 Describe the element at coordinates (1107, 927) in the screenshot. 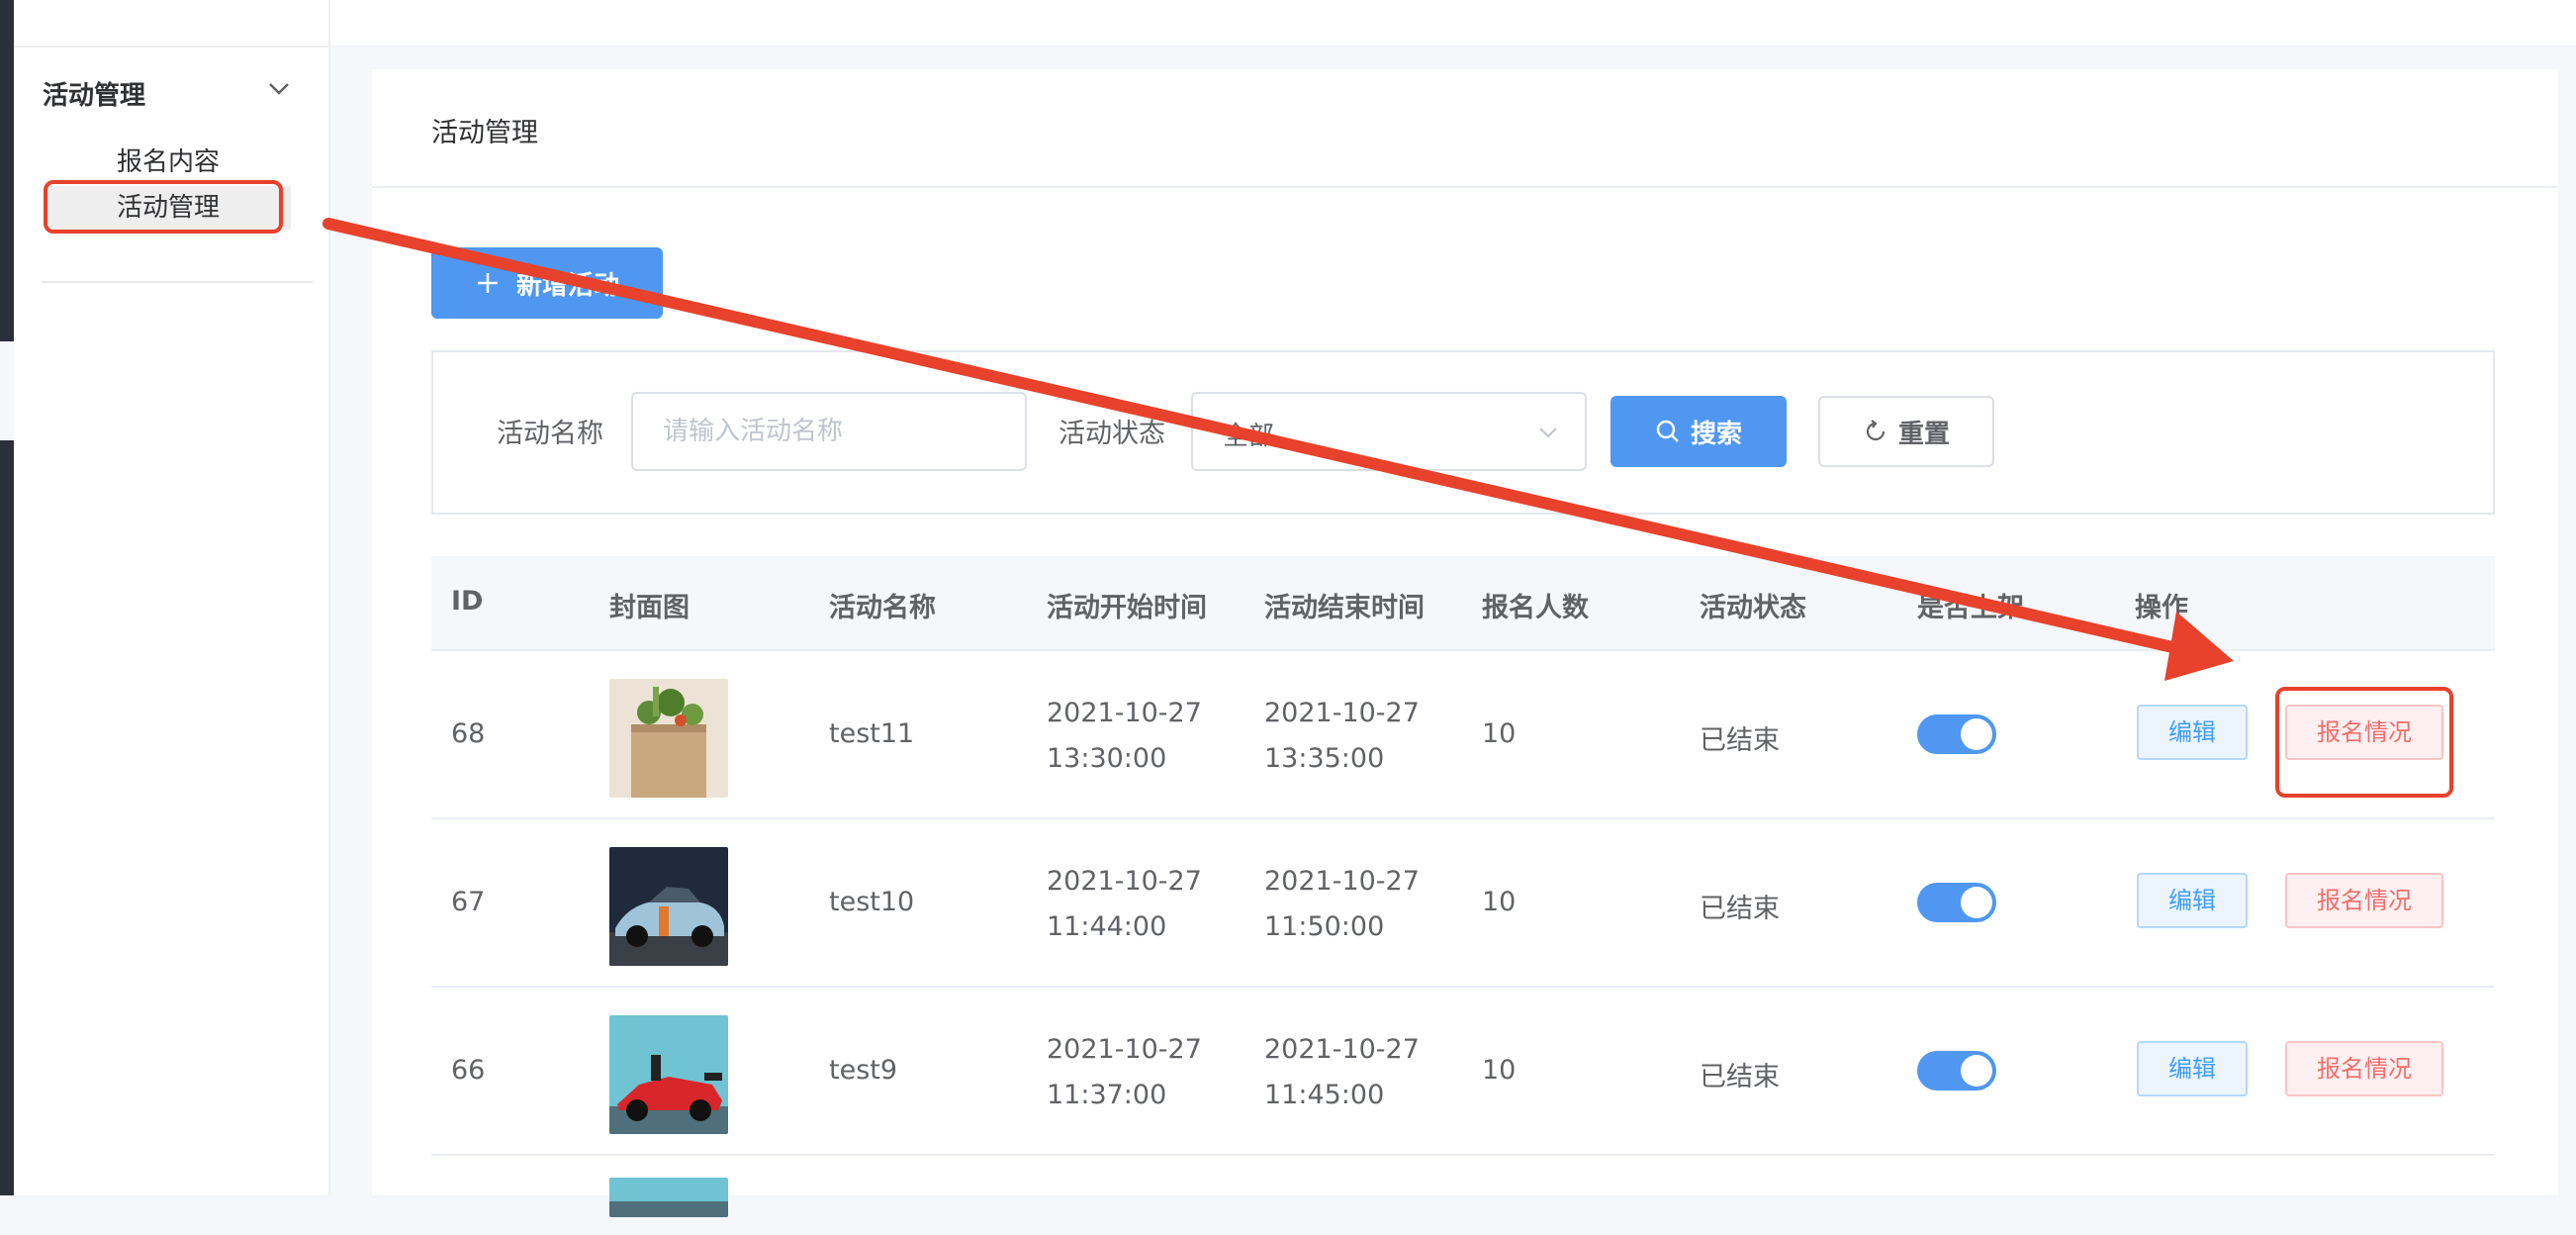

I see `start-clock: 11:44:00` at that location.